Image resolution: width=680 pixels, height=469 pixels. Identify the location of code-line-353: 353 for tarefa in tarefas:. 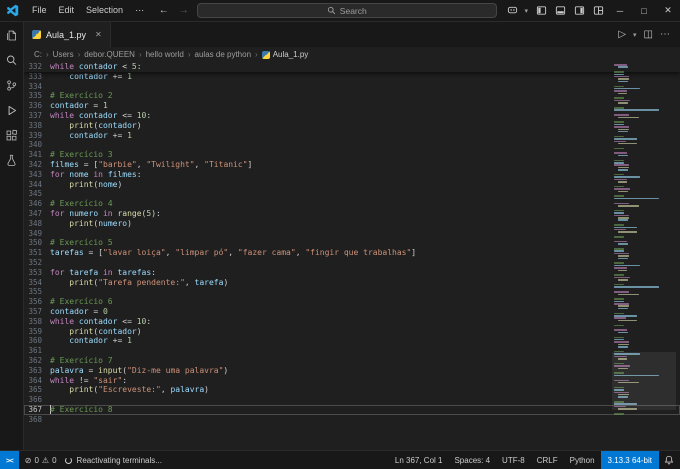
(352, 273).